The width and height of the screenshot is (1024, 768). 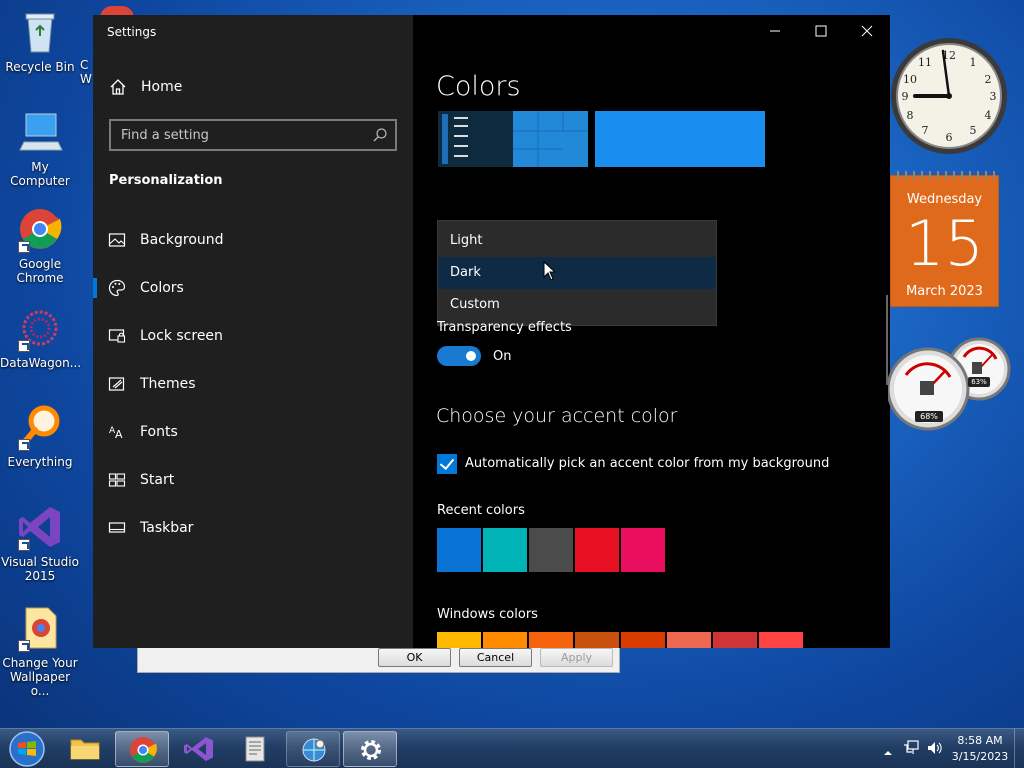 I want to click on maximize-button, so click(x=821, y=31).